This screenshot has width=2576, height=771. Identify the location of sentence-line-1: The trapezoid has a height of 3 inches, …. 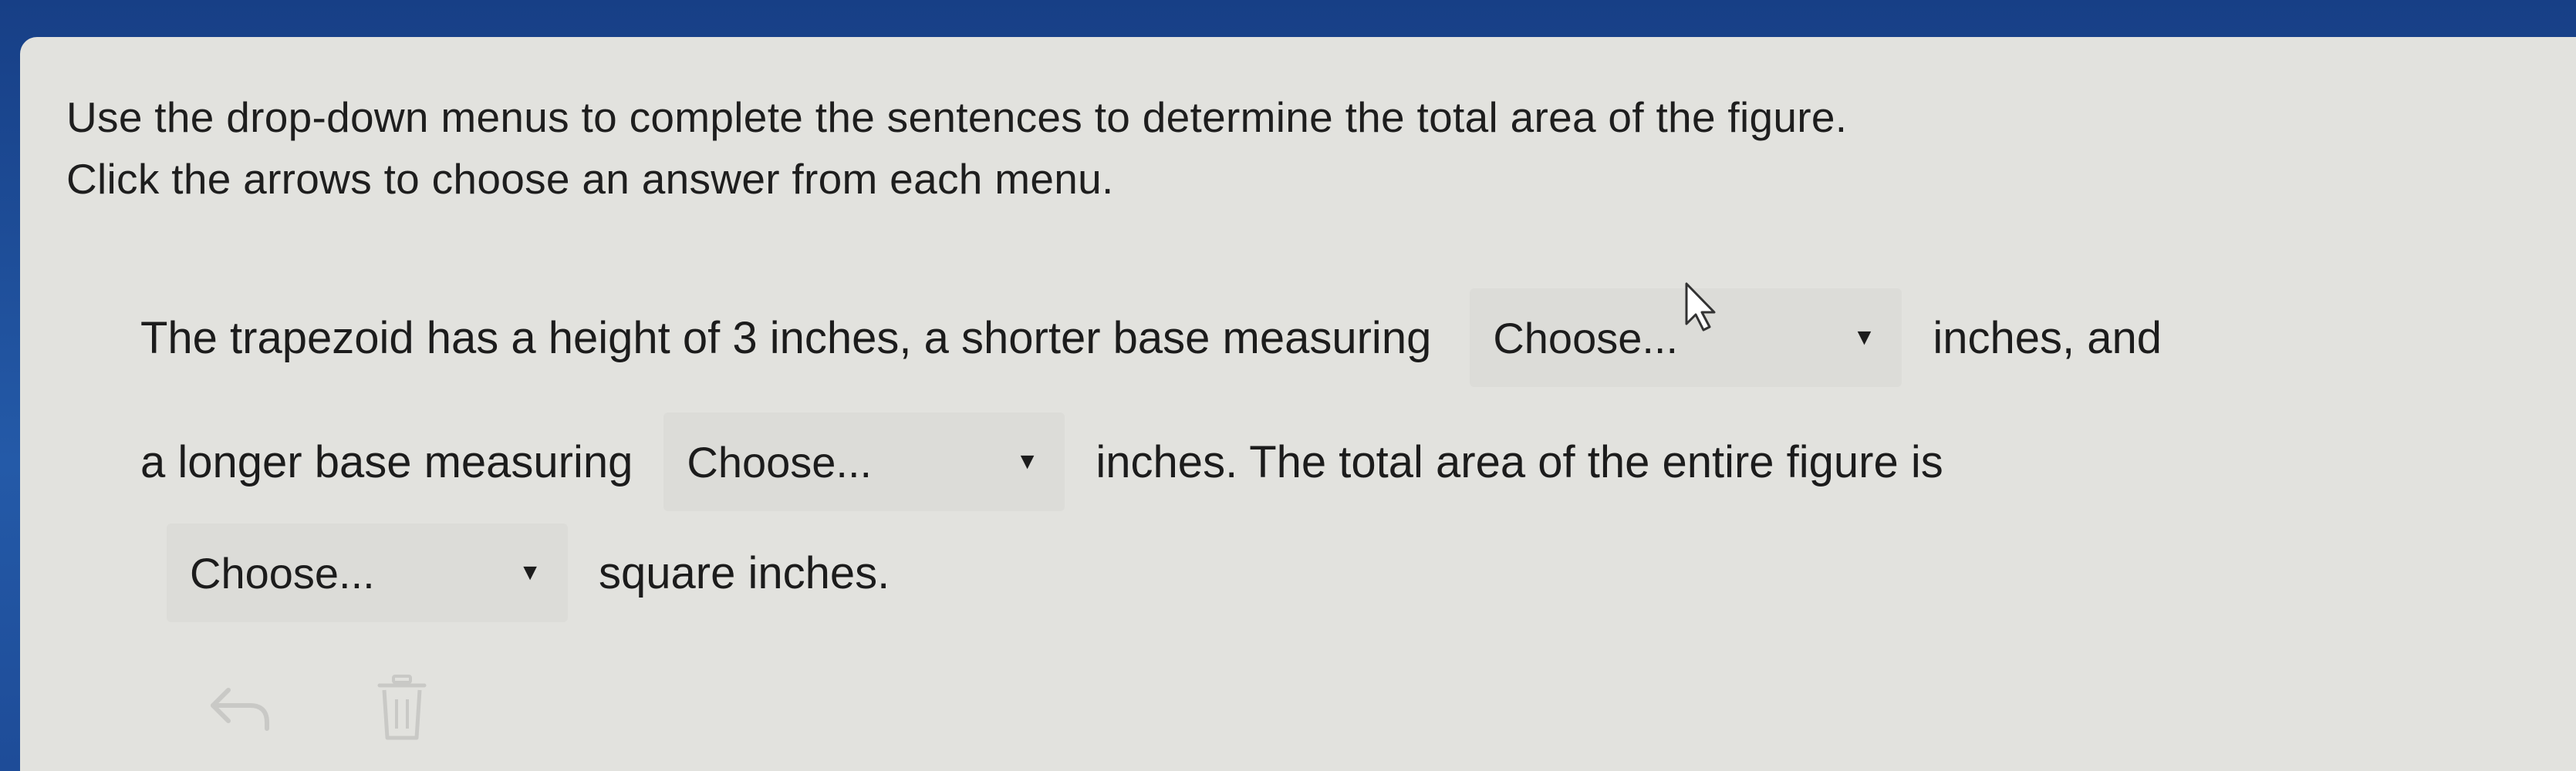
(1151, 338).